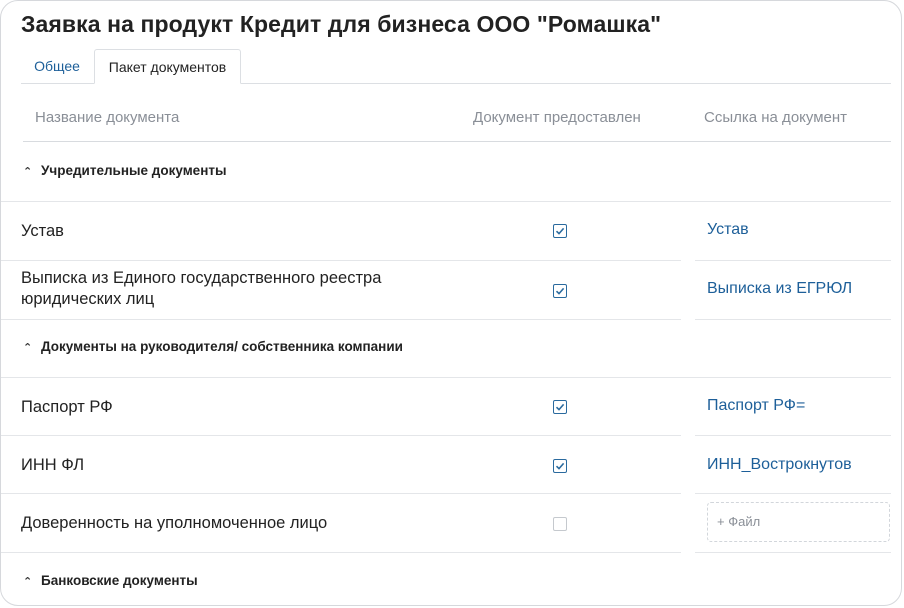 This screenshot has width=904, height=608. Describe the element at coordinates (53, 465) in the screenshot. I see `document-name: ИНН ФЛ` at that location.